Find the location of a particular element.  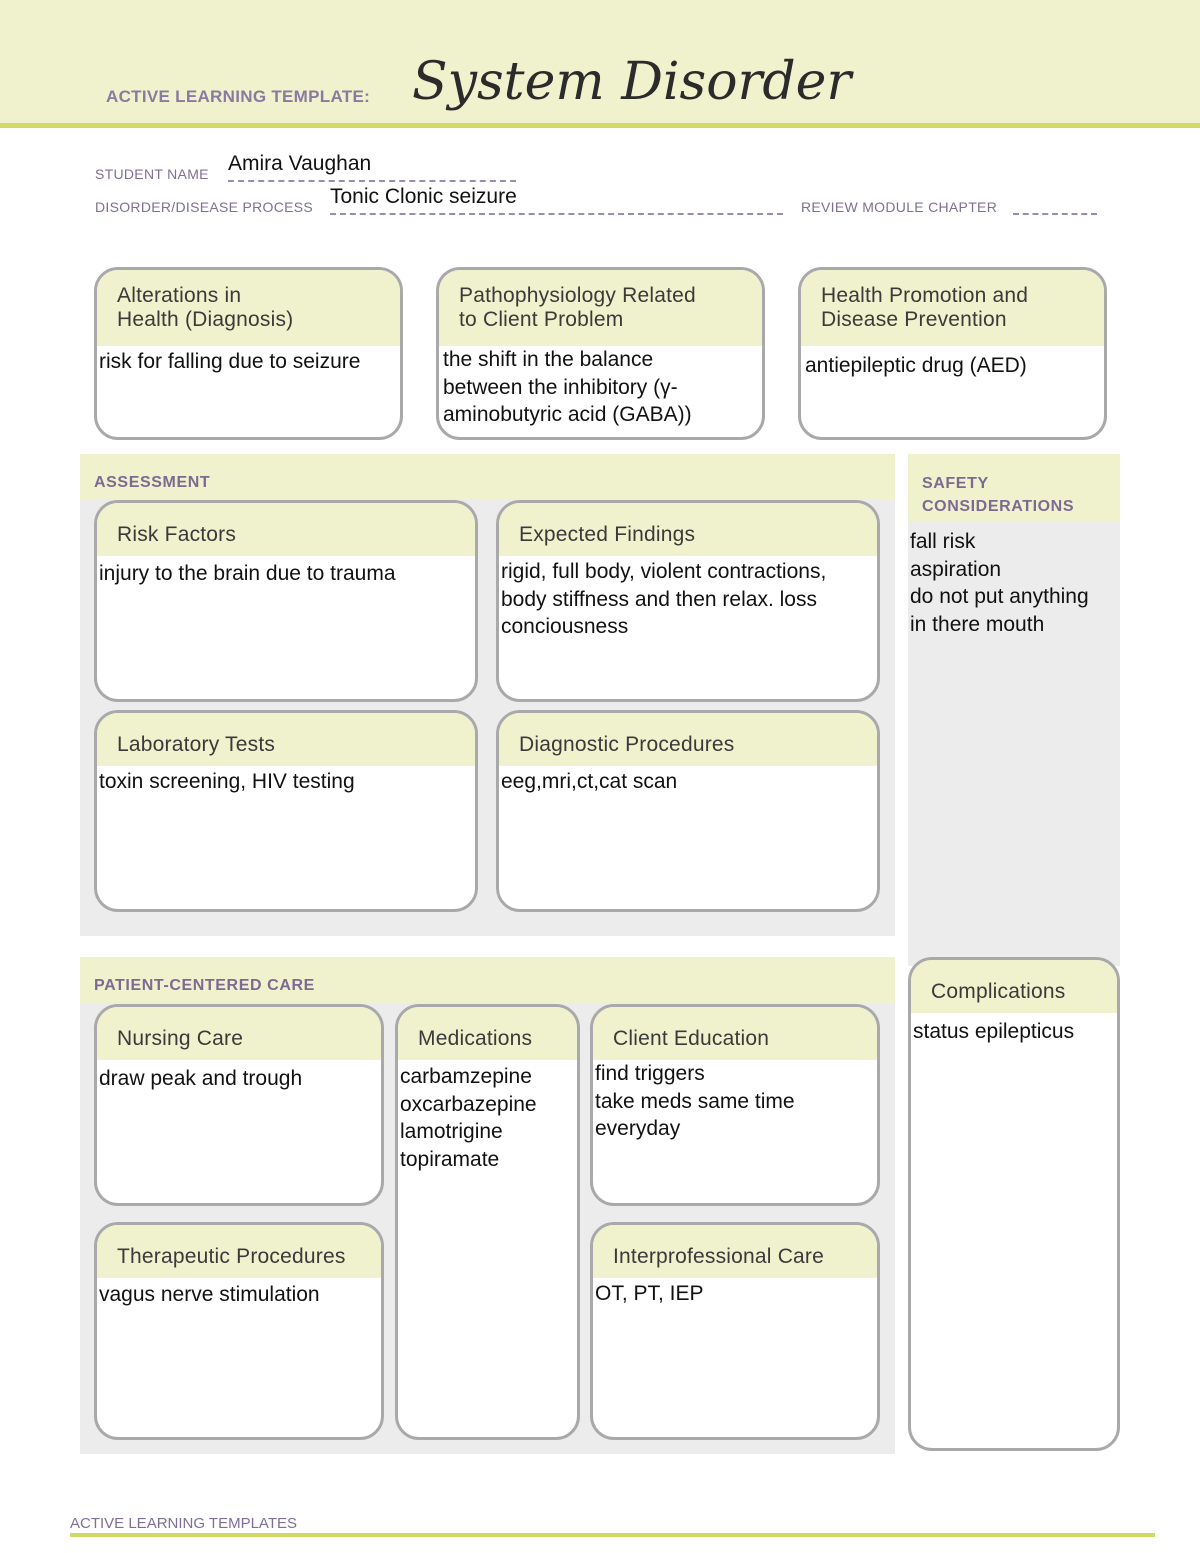

risk-factors-title: Risk Factors is located at coordinates (286, 529).